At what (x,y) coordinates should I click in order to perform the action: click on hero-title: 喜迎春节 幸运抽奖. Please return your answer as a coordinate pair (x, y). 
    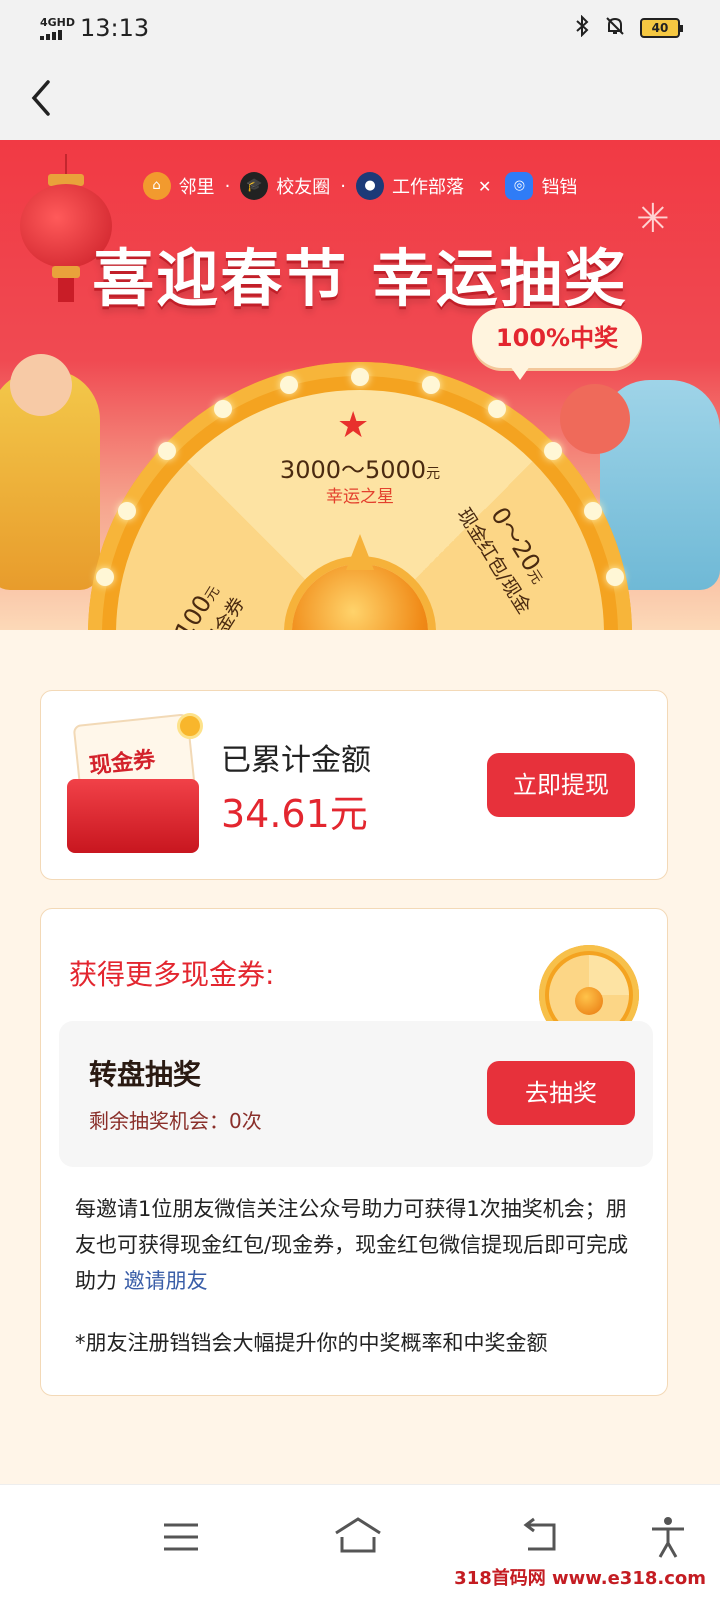
    Looking at the image, I should click on (360, 278).